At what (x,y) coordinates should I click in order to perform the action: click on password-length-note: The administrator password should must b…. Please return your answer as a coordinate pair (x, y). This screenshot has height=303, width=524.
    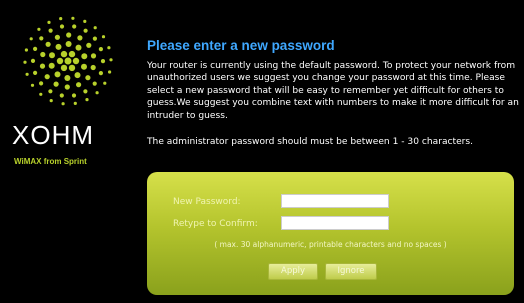
    Looking at the image, I should click on (310, 142).